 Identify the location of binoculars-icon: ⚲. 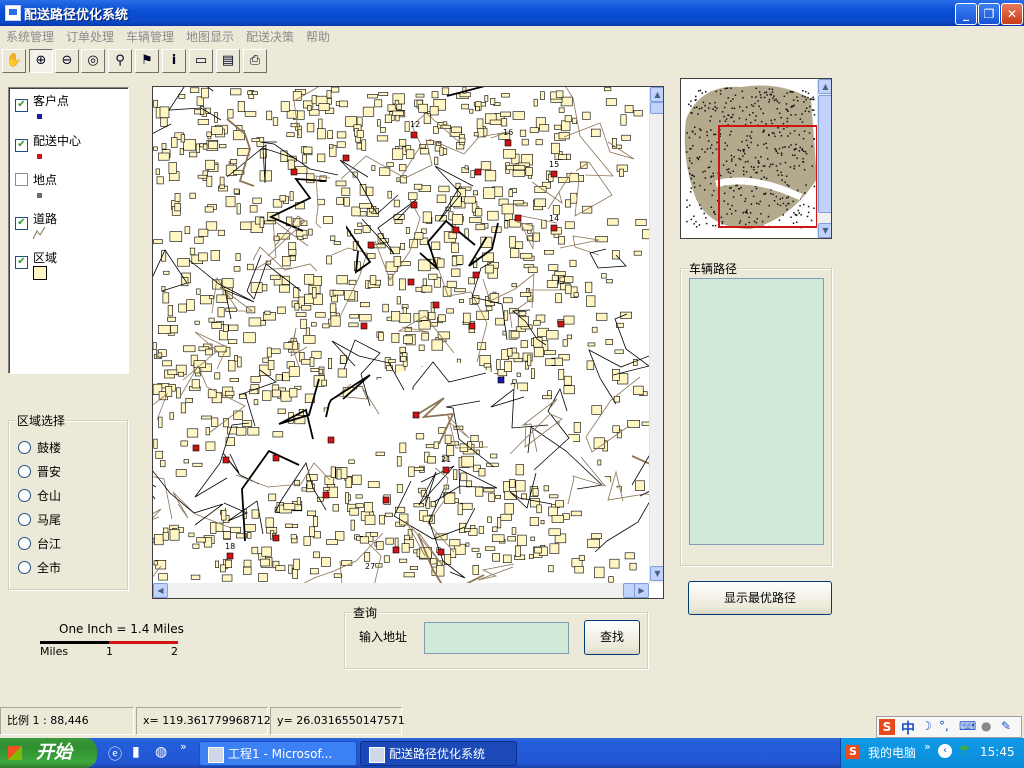
(120, 61).